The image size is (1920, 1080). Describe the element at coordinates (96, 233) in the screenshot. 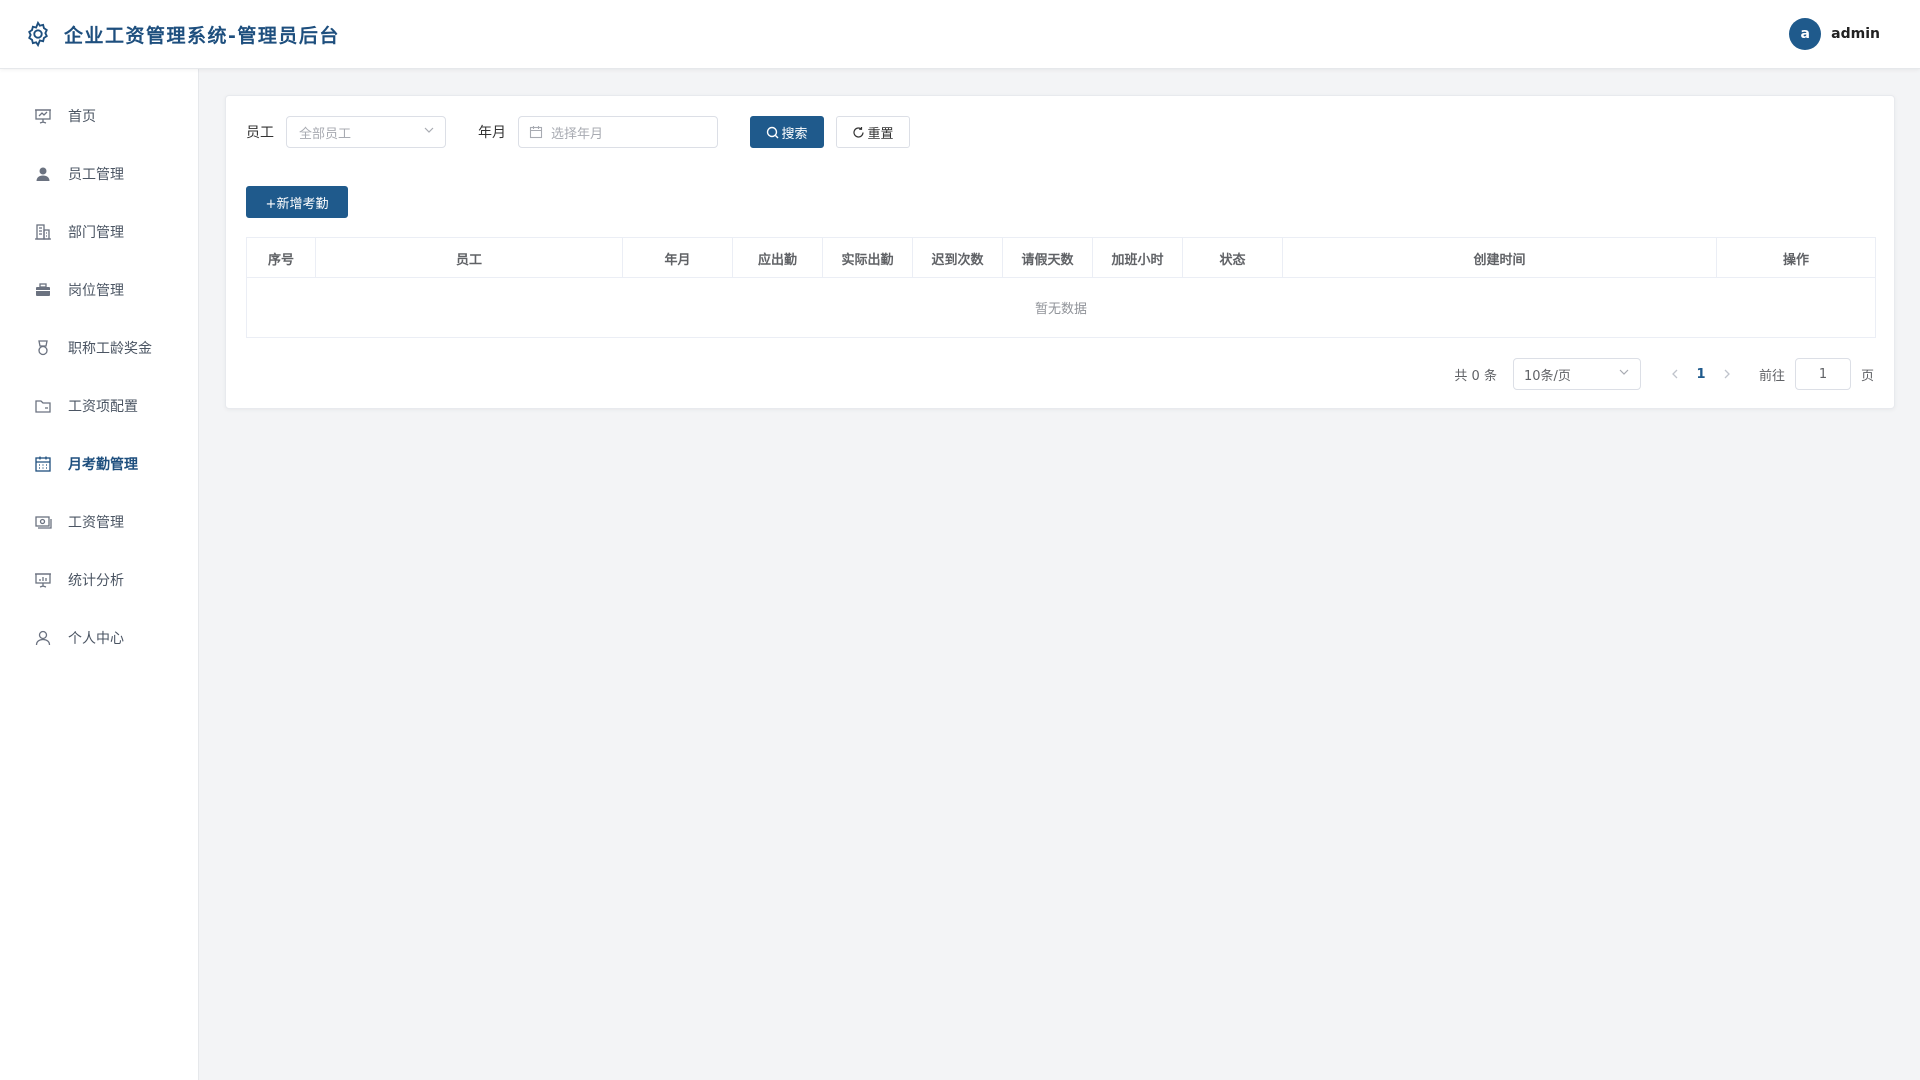

I see `sidebar-item-label: 部门管理` at that location.